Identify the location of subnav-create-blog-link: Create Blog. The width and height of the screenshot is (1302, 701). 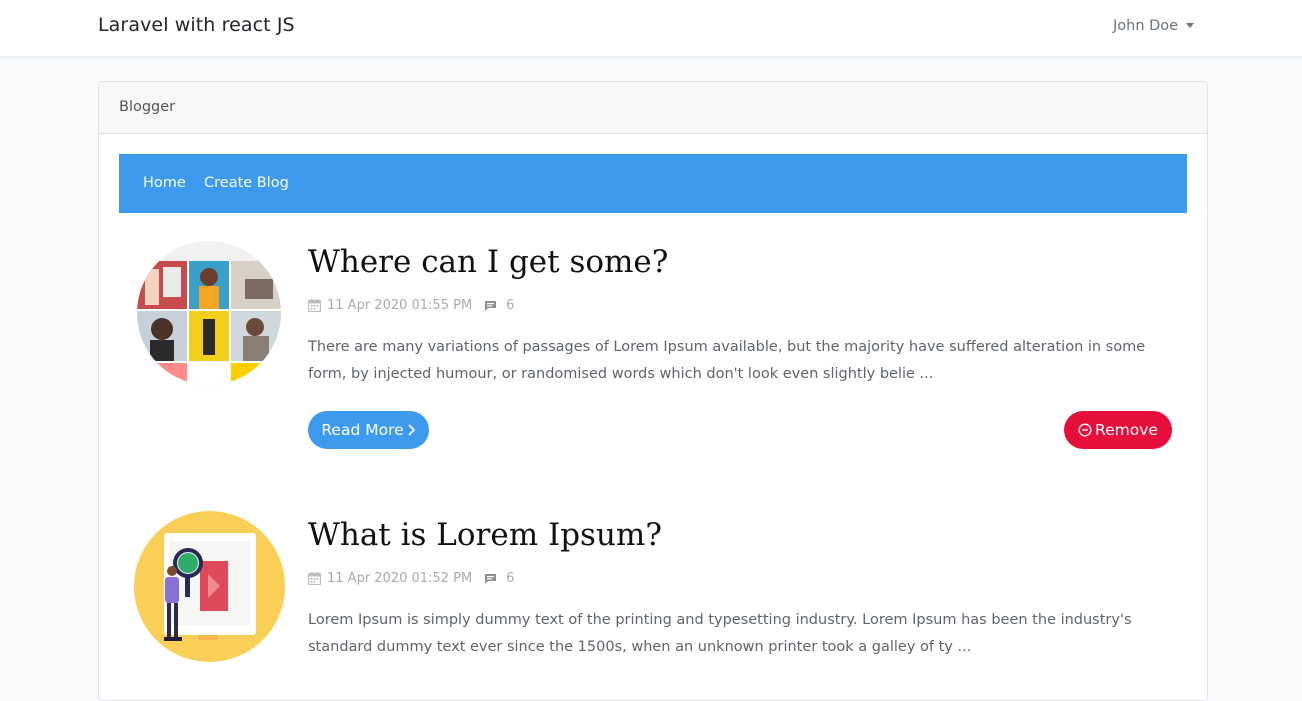
(246, 183).